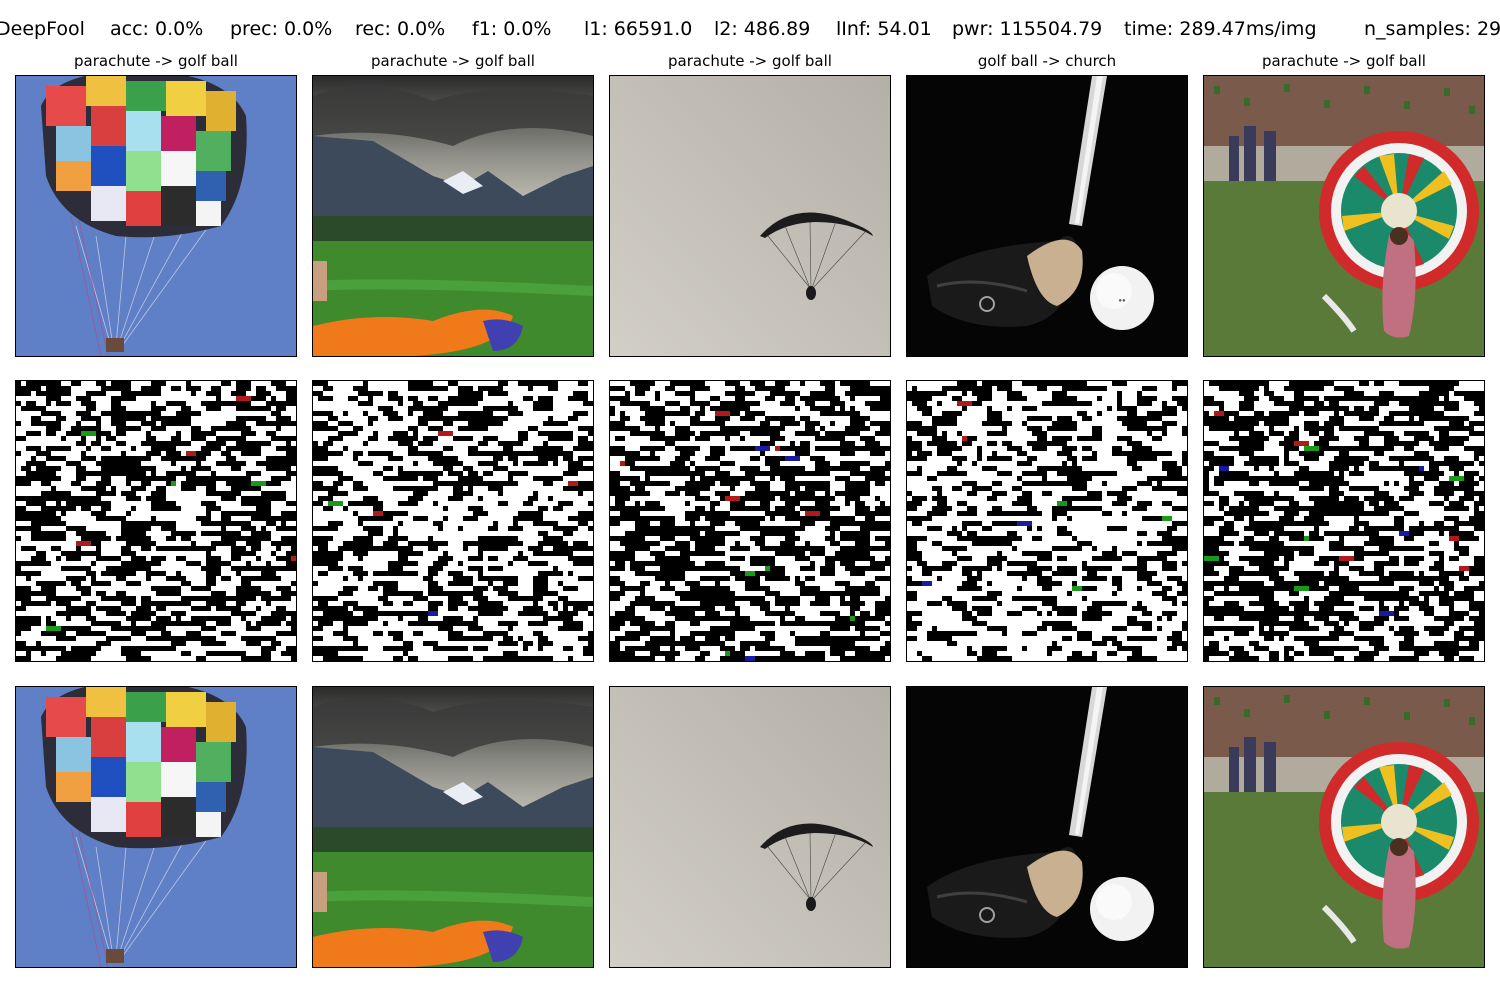  I want to click on column-title-2: parachute -> golf ball, so click(453, 61).